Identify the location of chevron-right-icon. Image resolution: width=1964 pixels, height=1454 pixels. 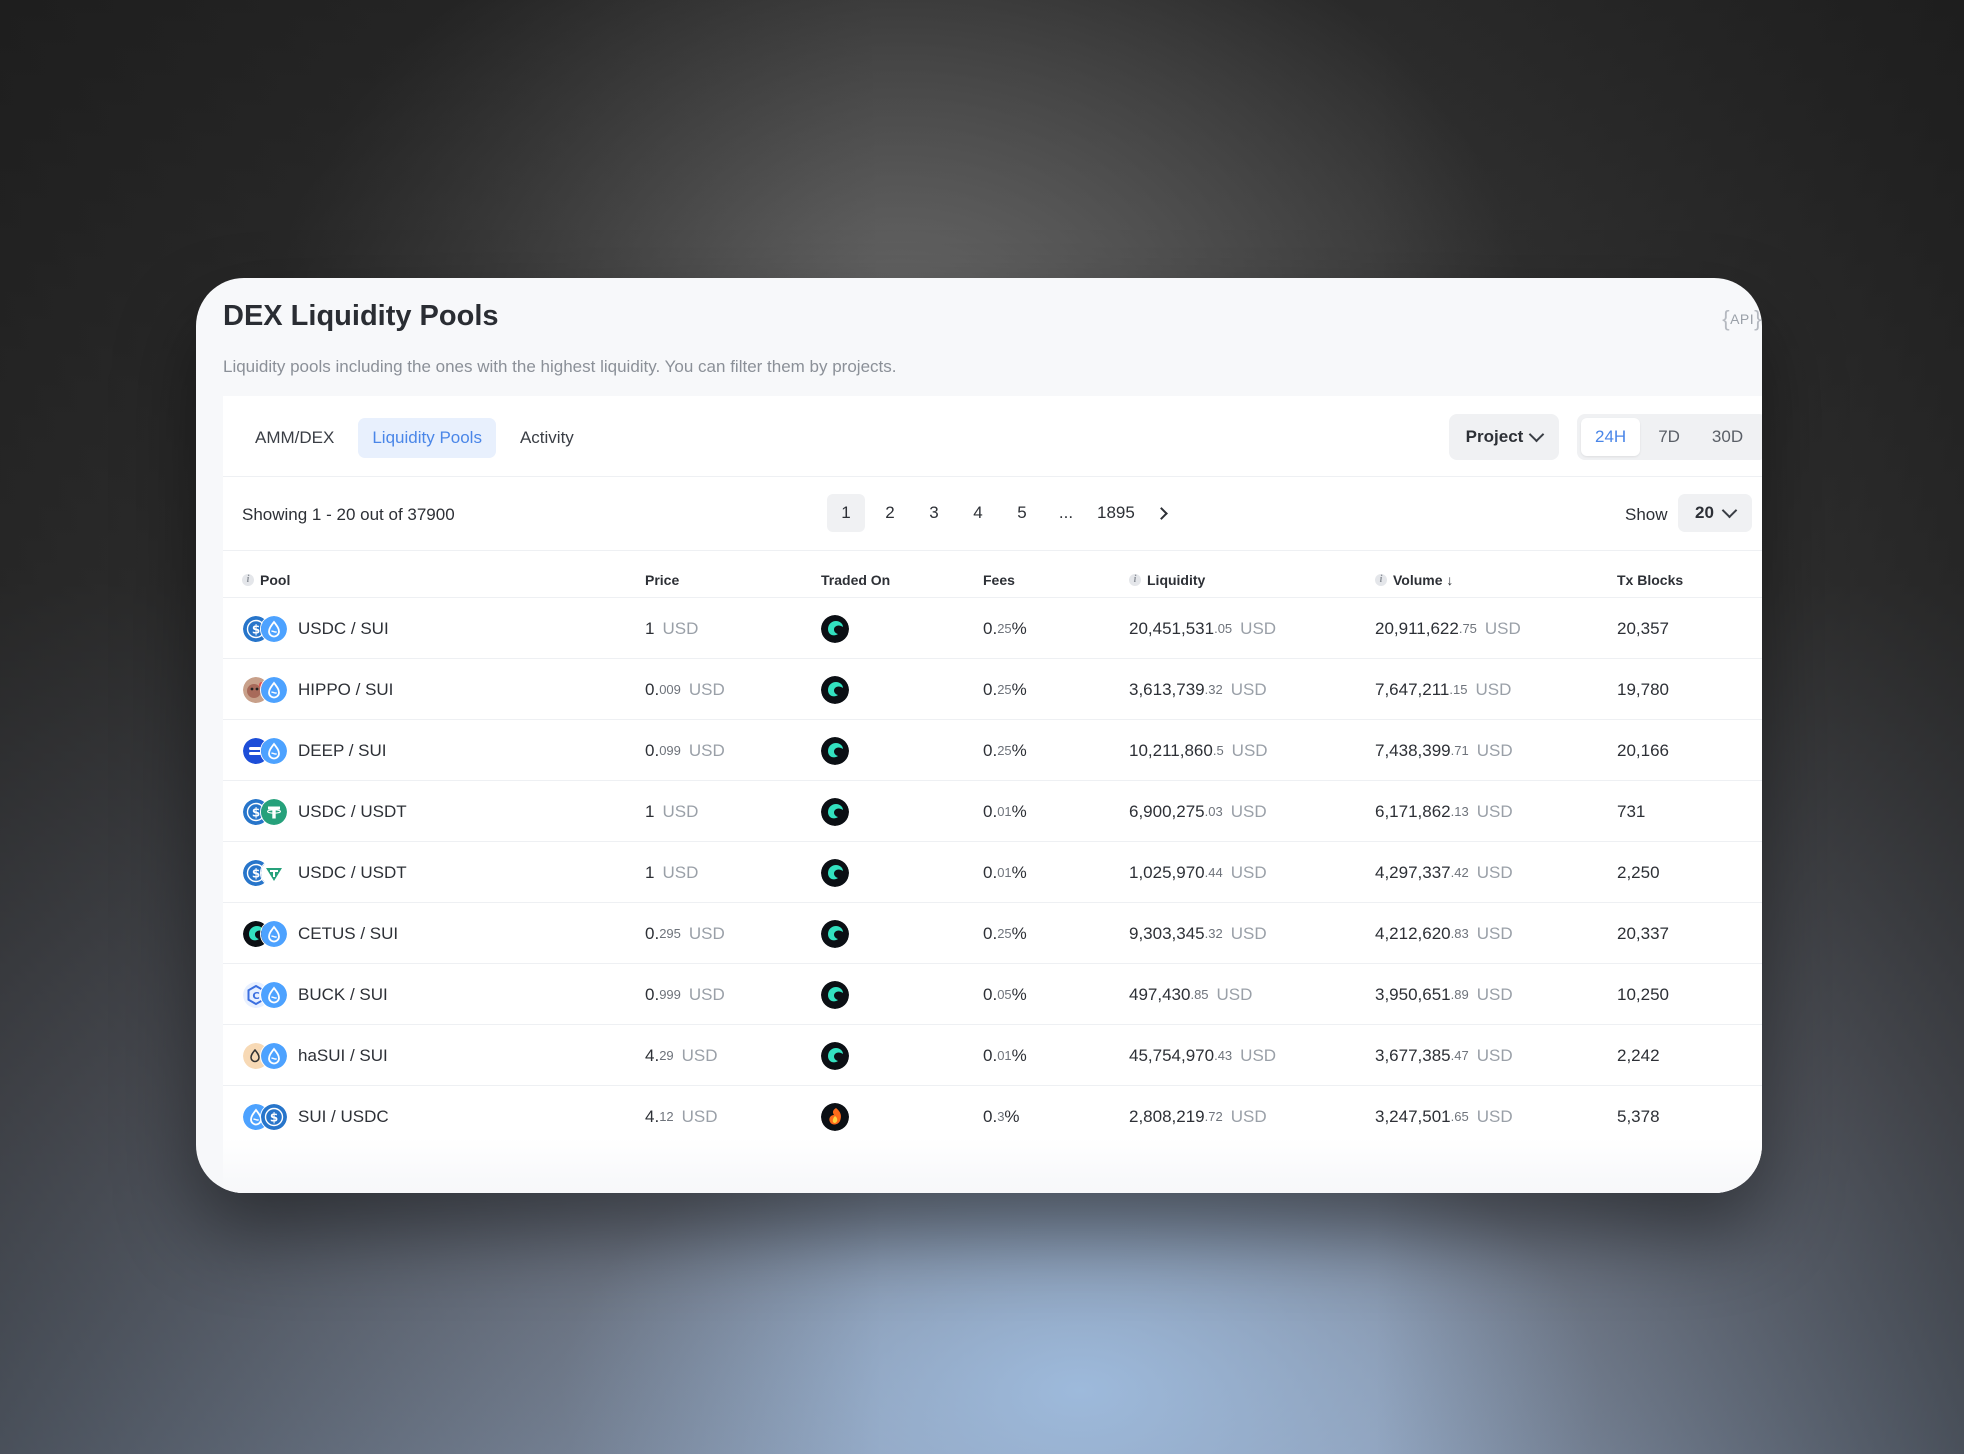
(1162, 513).